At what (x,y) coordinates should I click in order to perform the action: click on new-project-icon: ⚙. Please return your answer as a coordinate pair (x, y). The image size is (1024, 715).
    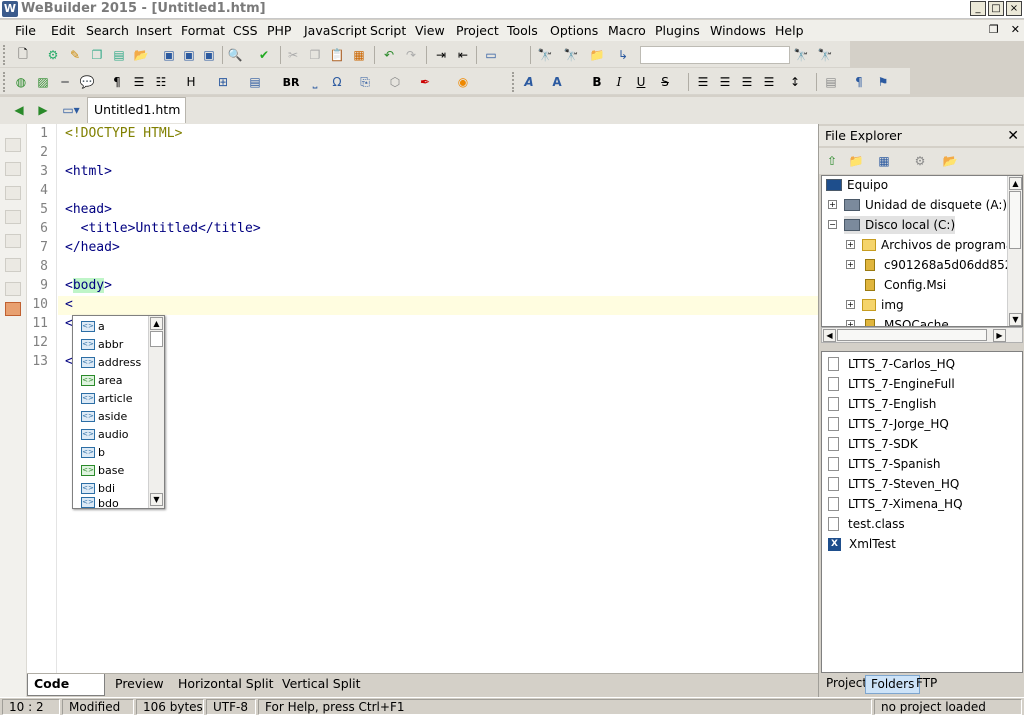
    Looking at the image, I should click on (53, 55).